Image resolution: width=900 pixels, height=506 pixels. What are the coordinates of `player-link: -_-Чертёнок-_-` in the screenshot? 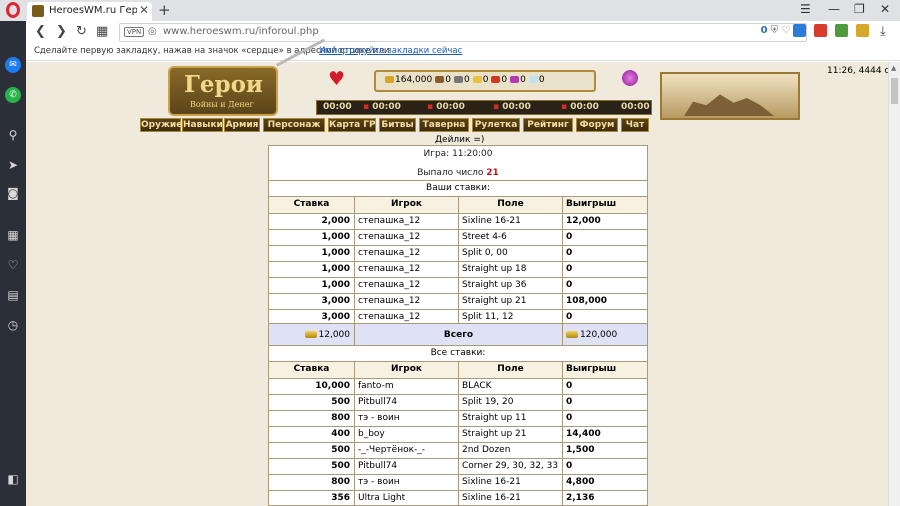 It's located at (407, 450).